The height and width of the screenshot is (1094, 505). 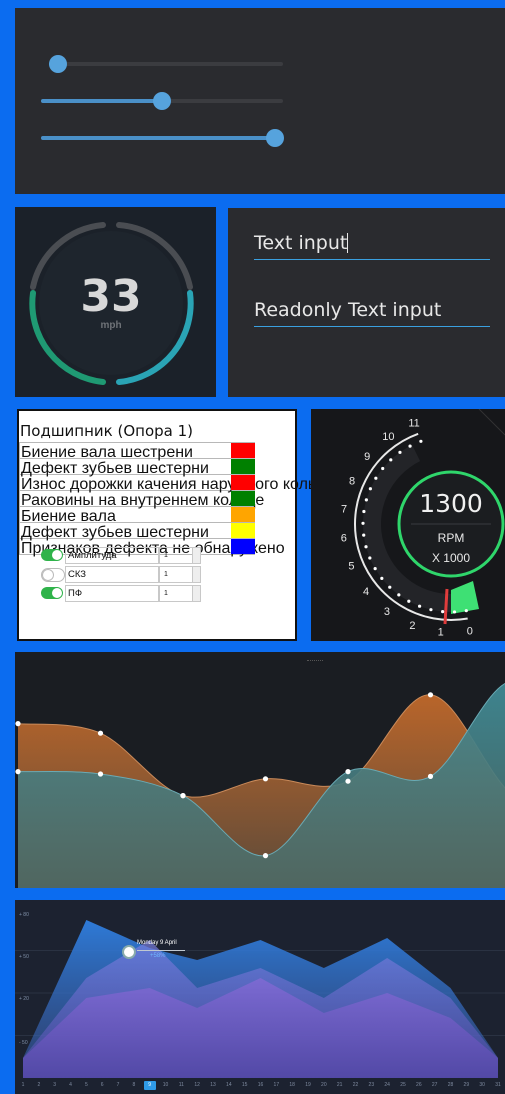 What do you see at coordinates (451, 558) in the screenshot?
I see `rpm-multiplier: X 1000` at bounding box center [451, 558].